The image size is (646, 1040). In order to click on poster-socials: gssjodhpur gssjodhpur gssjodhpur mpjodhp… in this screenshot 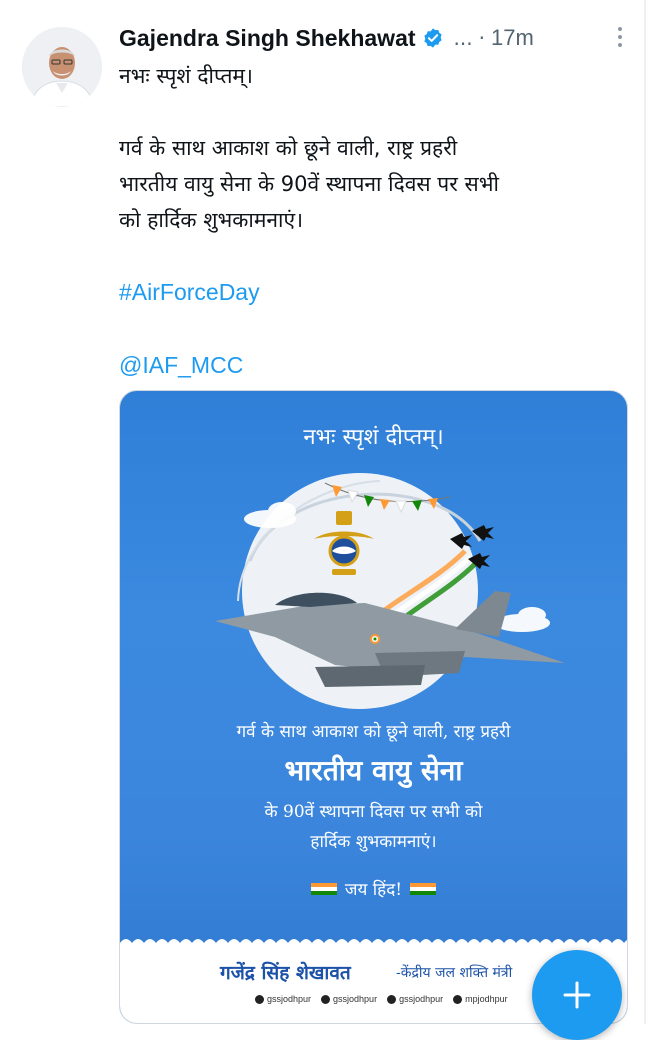, I will do `click(381, 999)`.